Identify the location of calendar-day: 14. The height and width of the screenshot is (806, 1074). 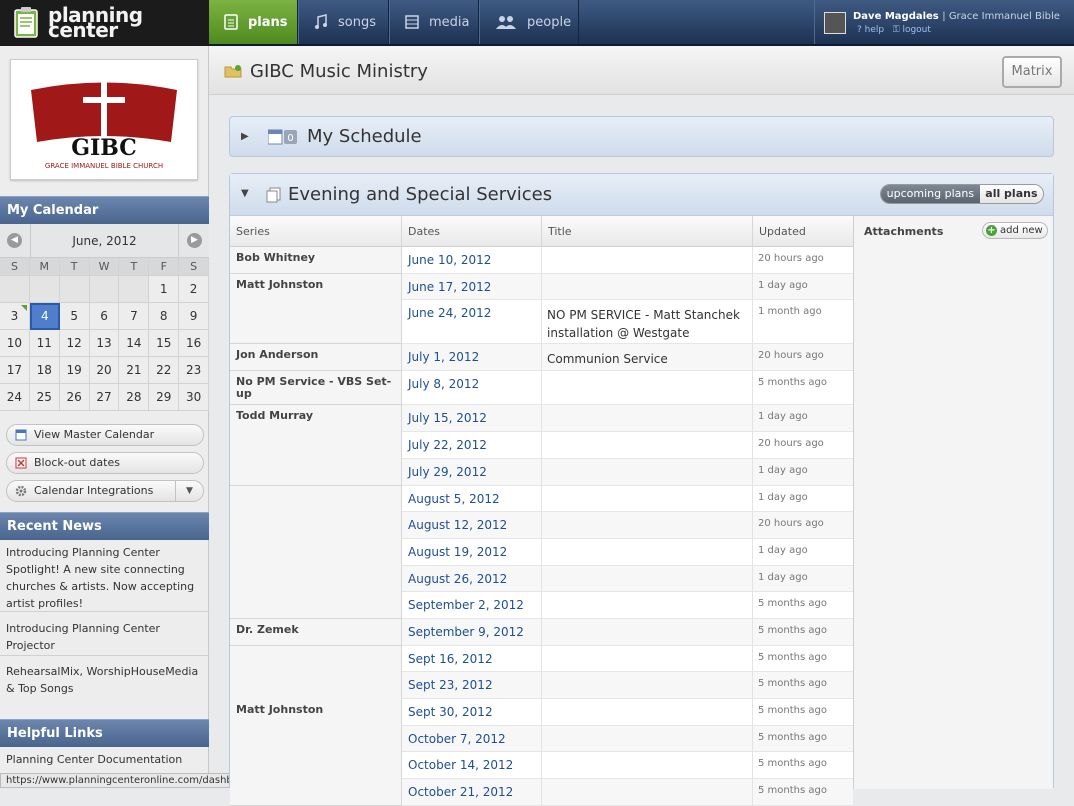
(134, 343).